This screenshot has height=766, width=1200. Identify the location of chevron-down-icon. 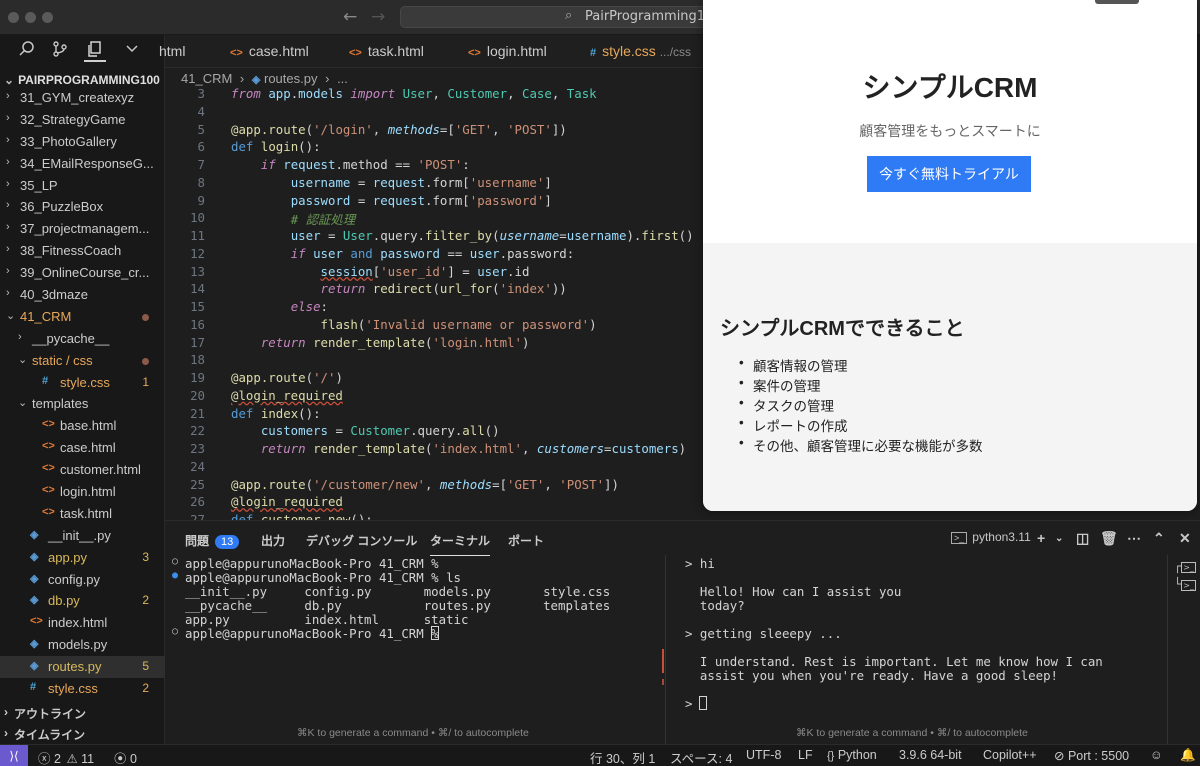
(132, 51).